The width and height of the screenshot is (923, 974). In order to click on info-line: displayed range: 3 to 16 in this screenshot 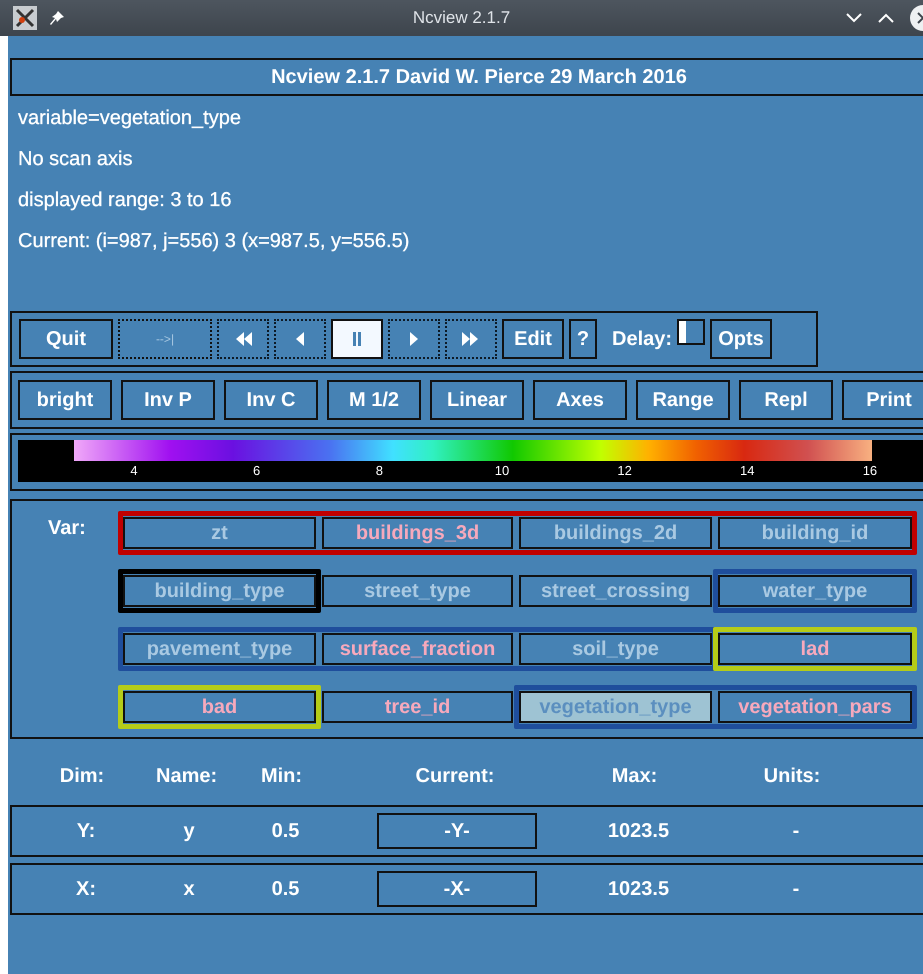, I will do `click(125, 200)`.